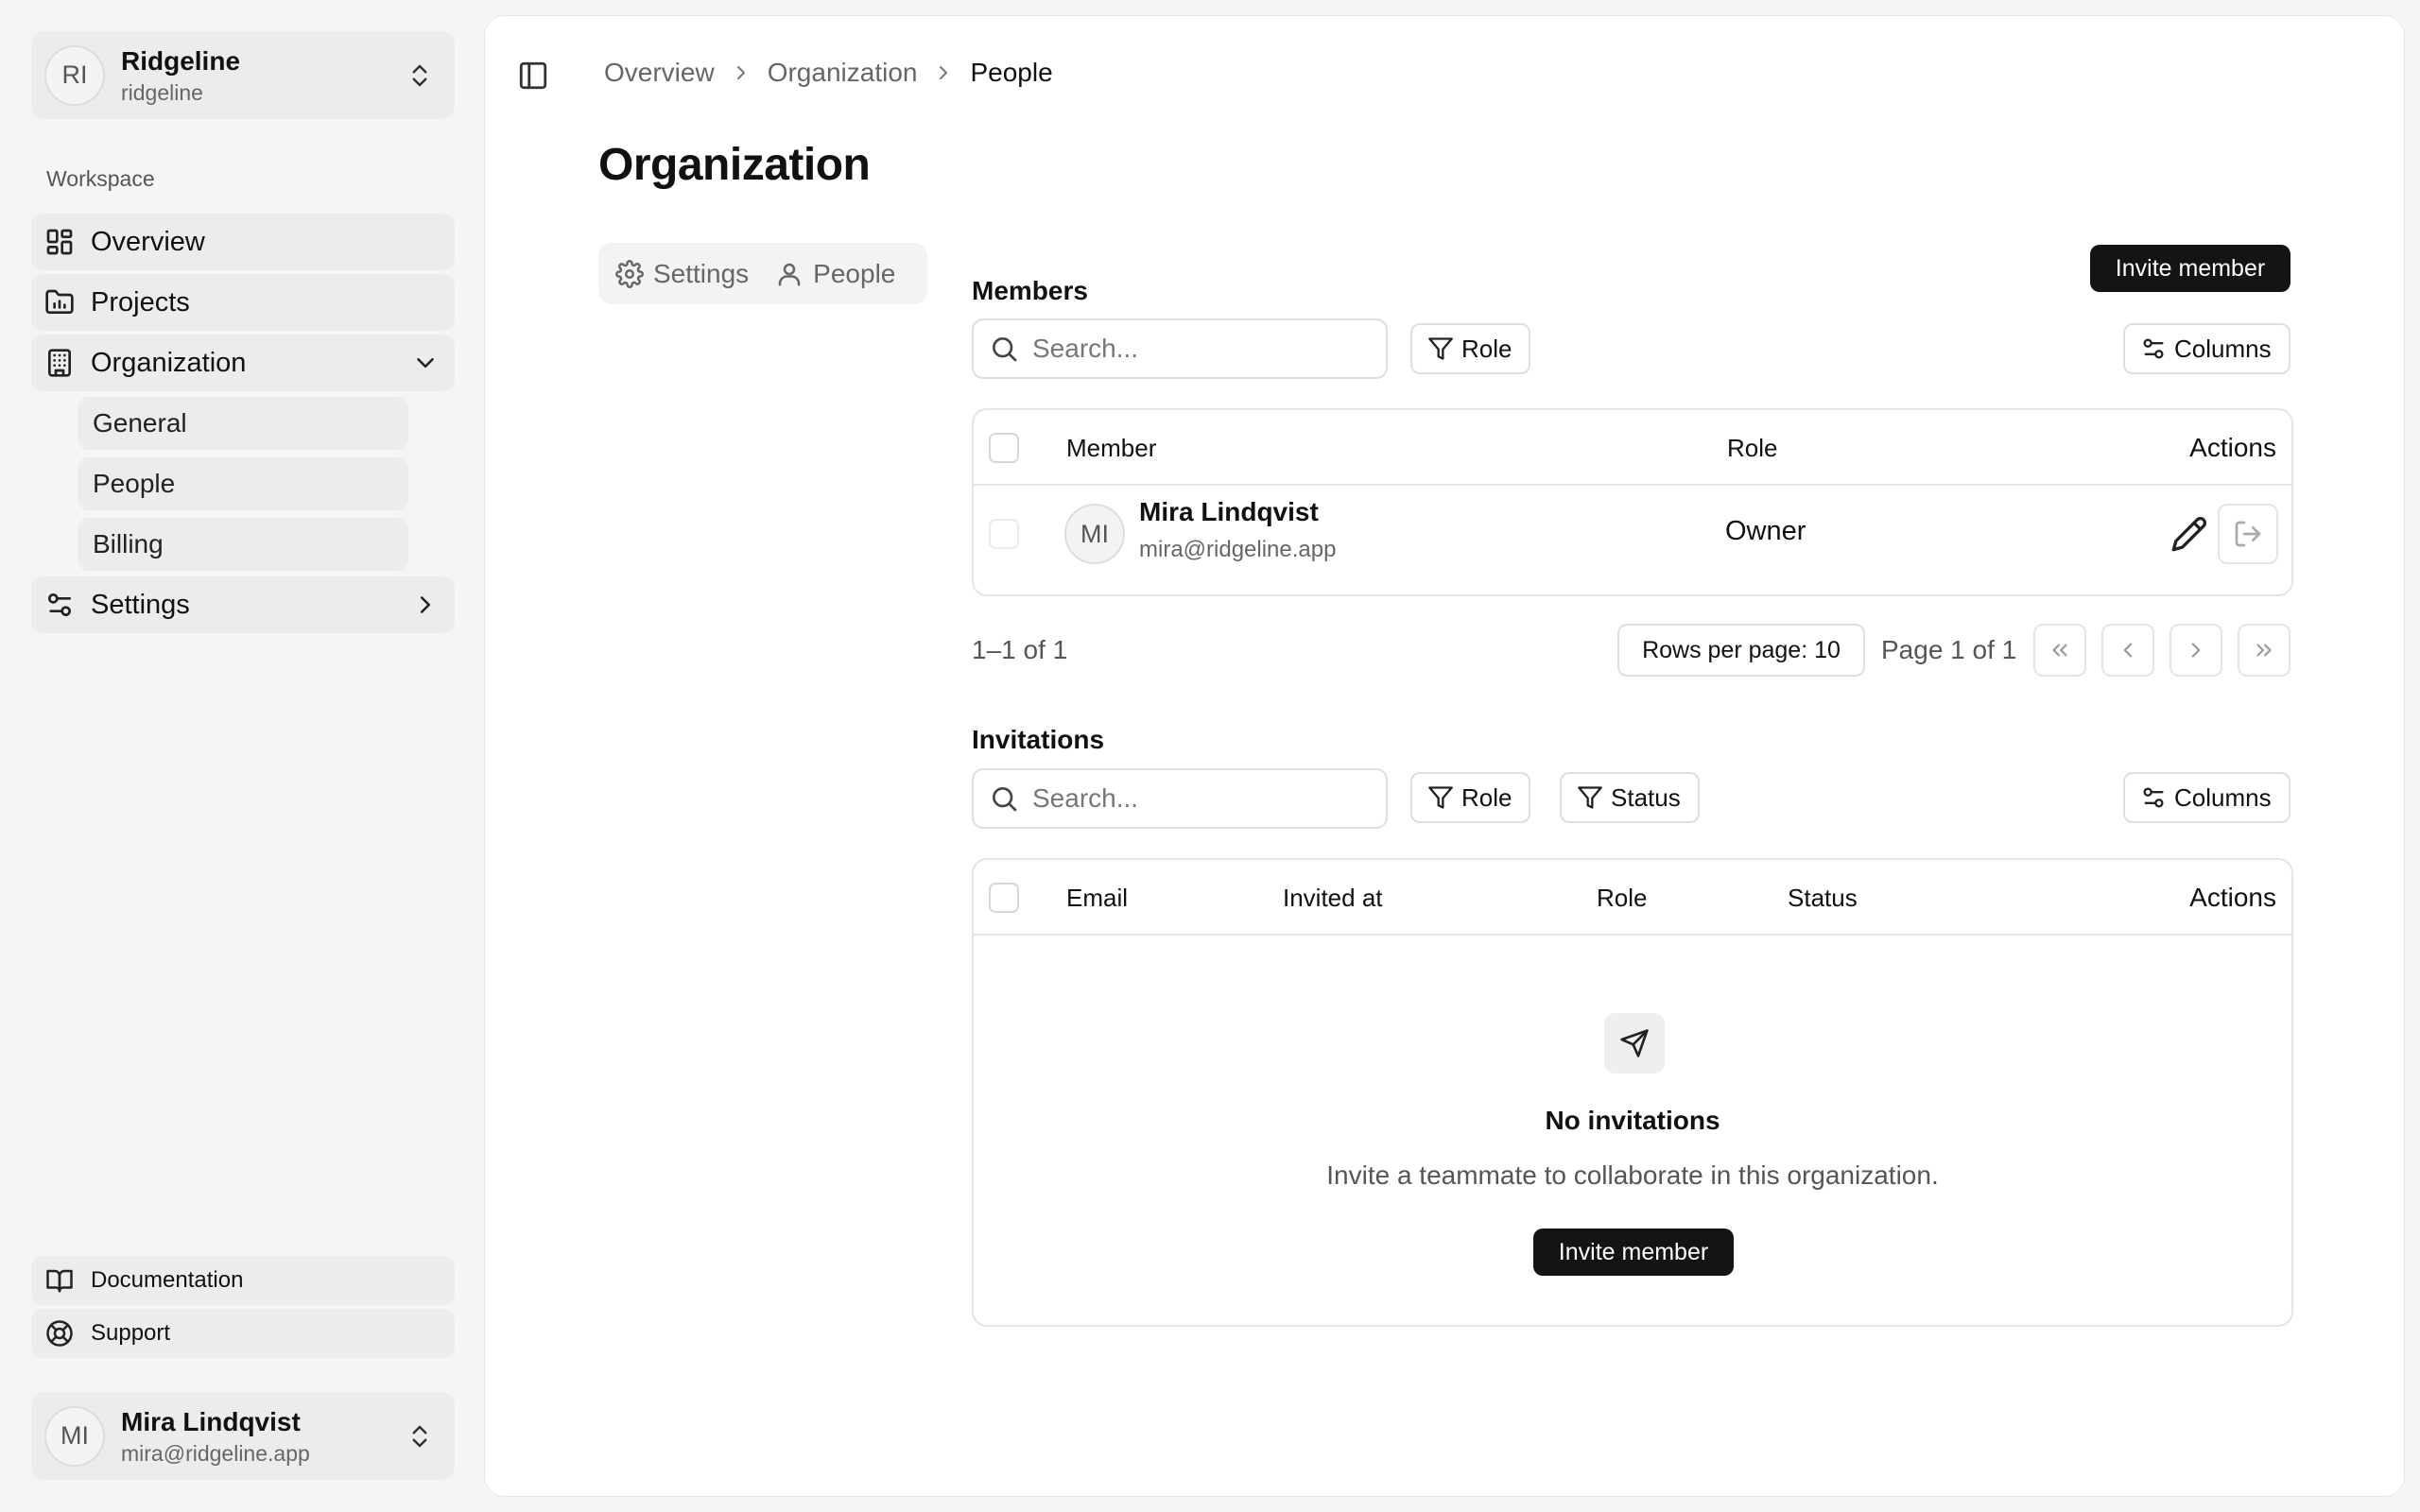 The width and height of the screenshot is (2420, 1512). Describe the element at coordinates (100, 178) in the screenshot. I see `workspace-section-label: Workspace` at that location.